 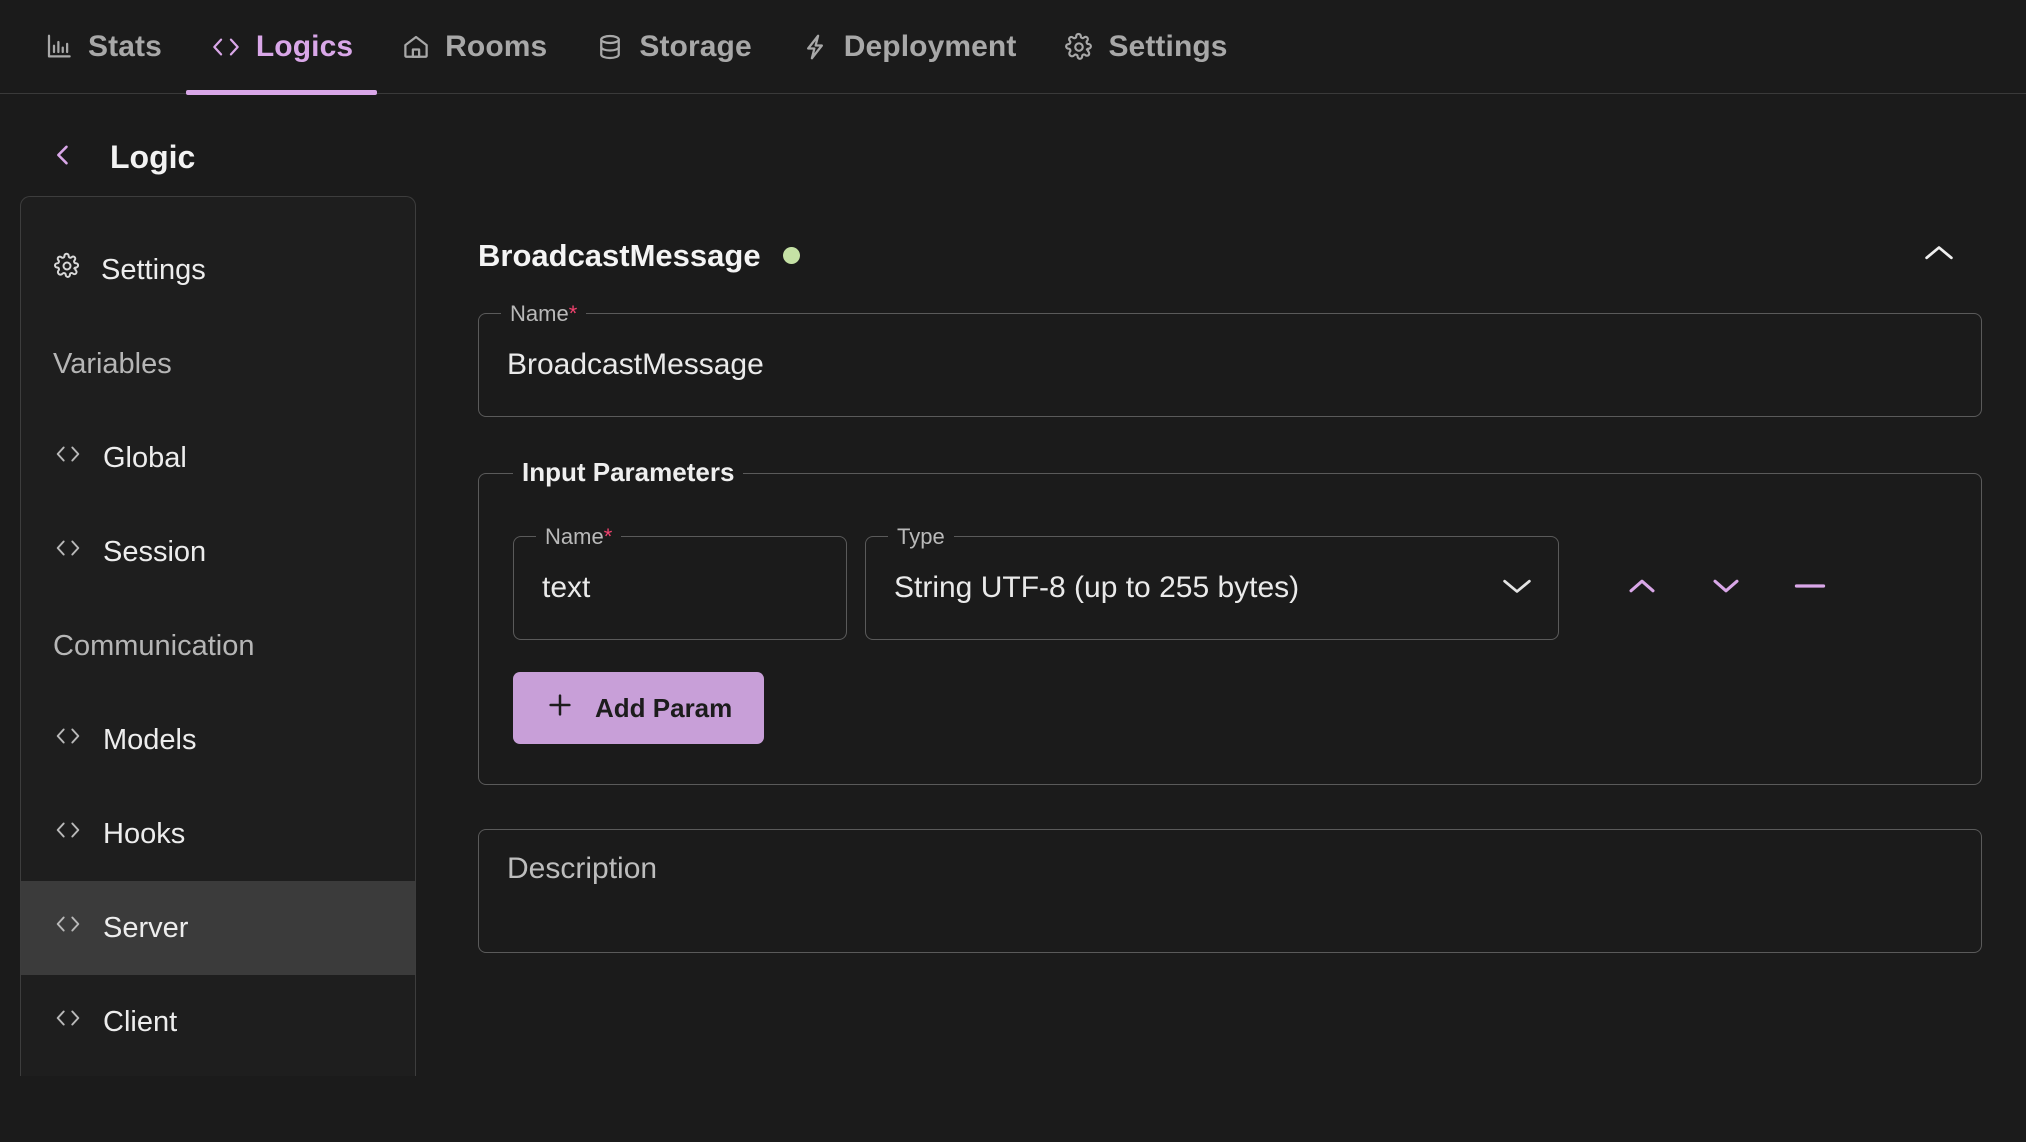 What do you see at coordinates (582, 868) in the screenshot?
I see `description-placeholder: Description` at bounding box center [582, 868].